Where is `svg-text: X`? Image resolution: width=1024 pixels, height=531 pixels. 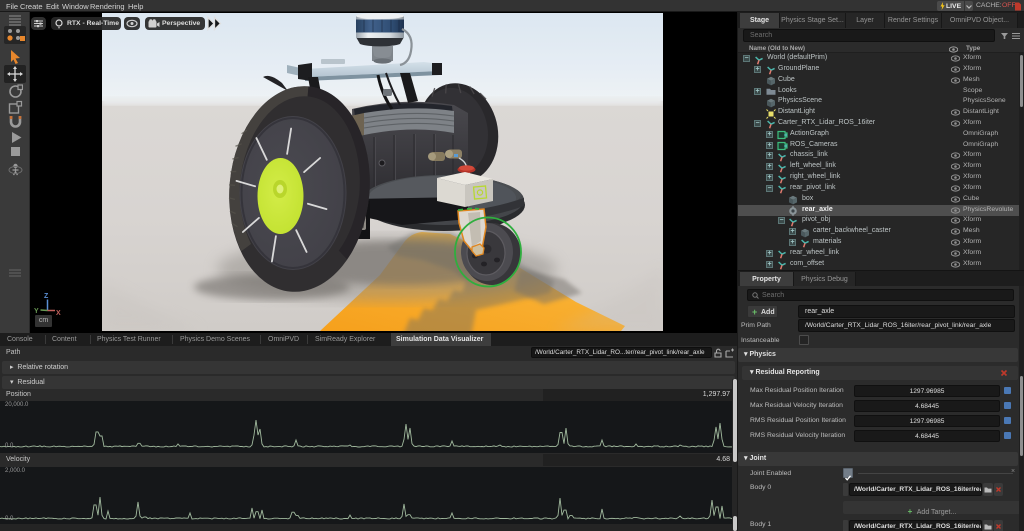 svg-text: X is located at coordinates (58, 313).